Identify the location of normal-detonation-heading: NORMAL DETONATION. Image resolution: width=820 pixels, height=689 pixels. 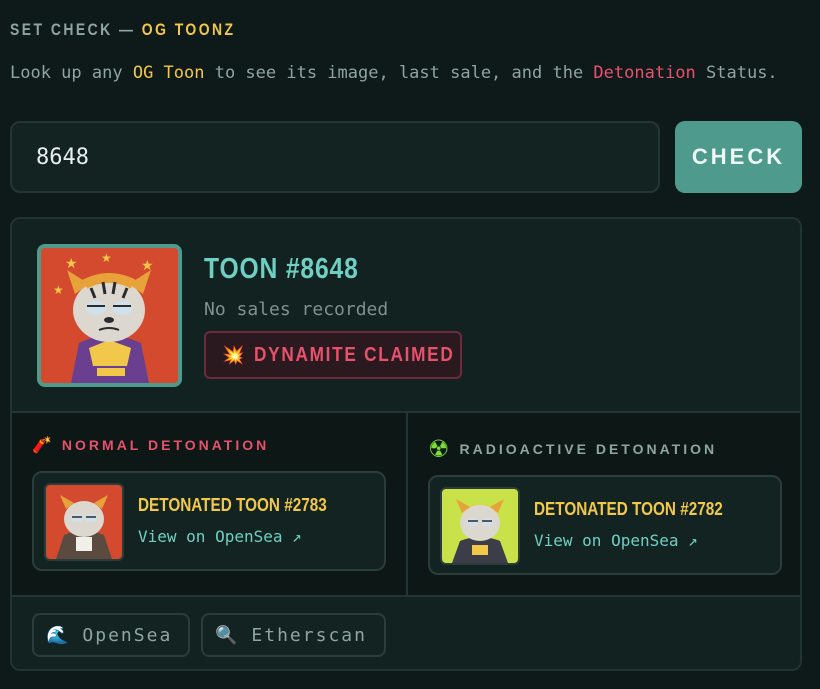
(165, 444).